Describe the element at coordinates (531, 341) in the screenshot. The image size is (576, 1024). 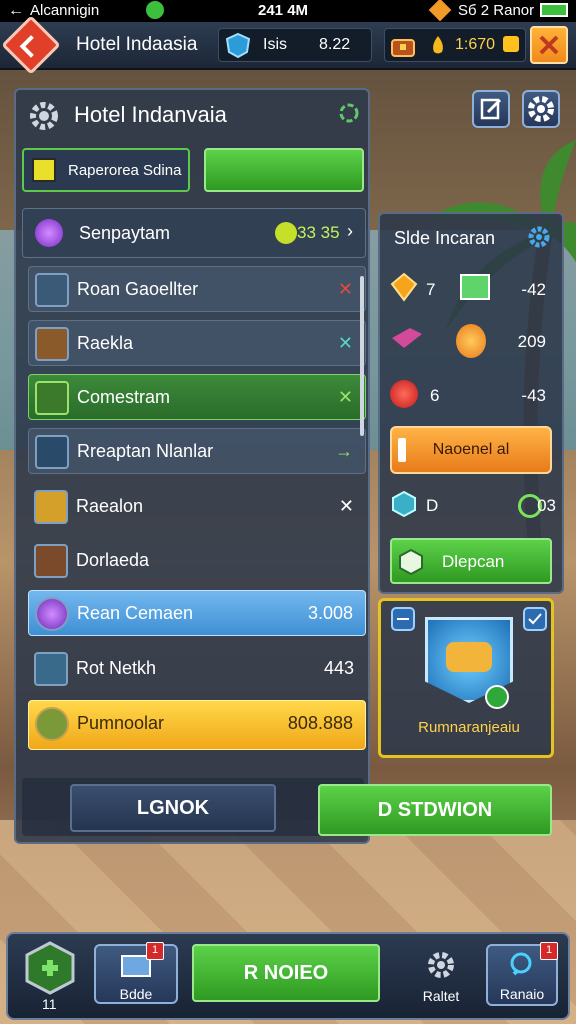
I see `side-item-right: 209` at that location.